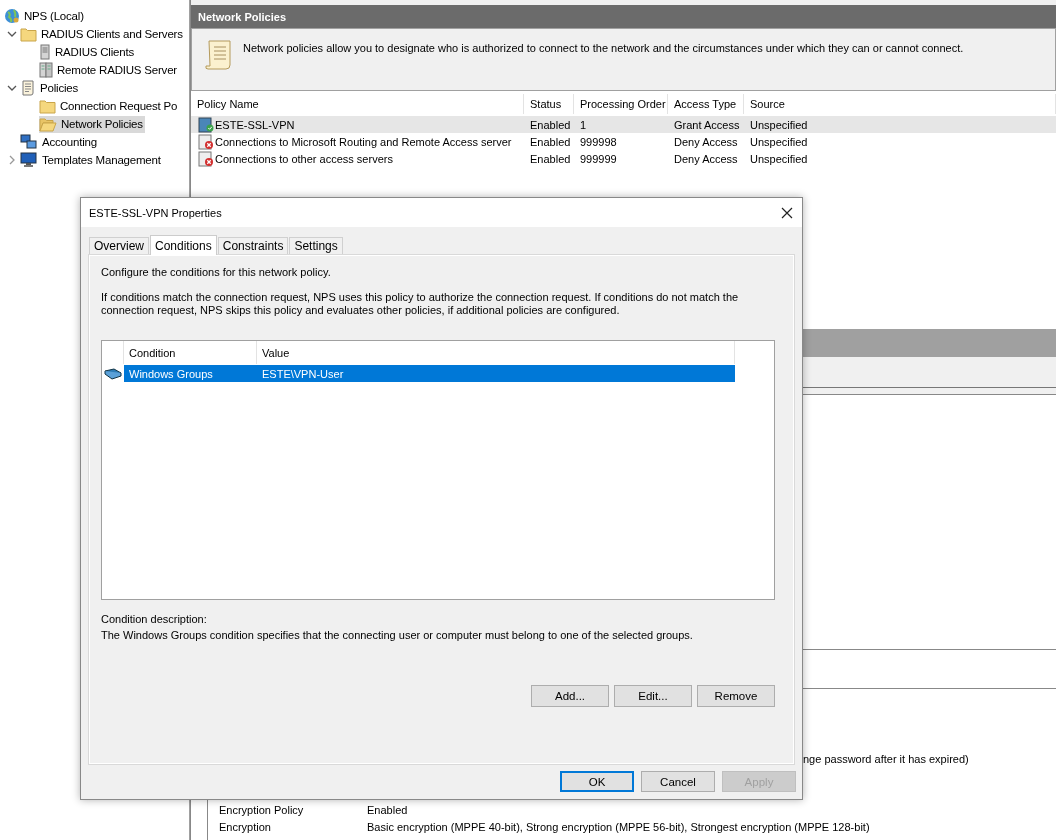 The height and width of the screenshot is (840, 1056). I want to click on monitor-icon, so click(29, 160).